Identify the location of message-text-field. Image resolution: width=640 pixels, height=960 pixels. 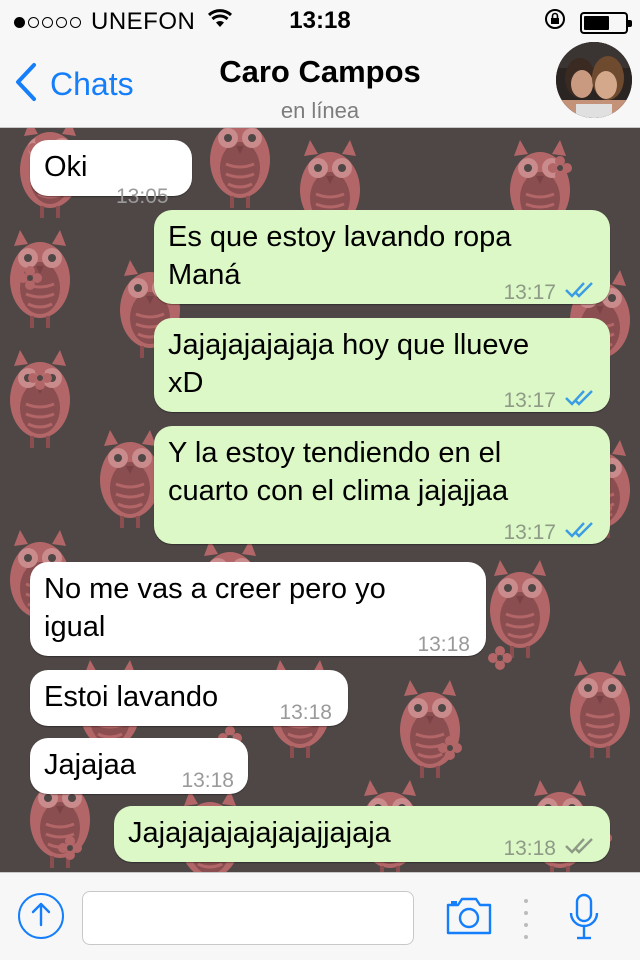
(248, 918).